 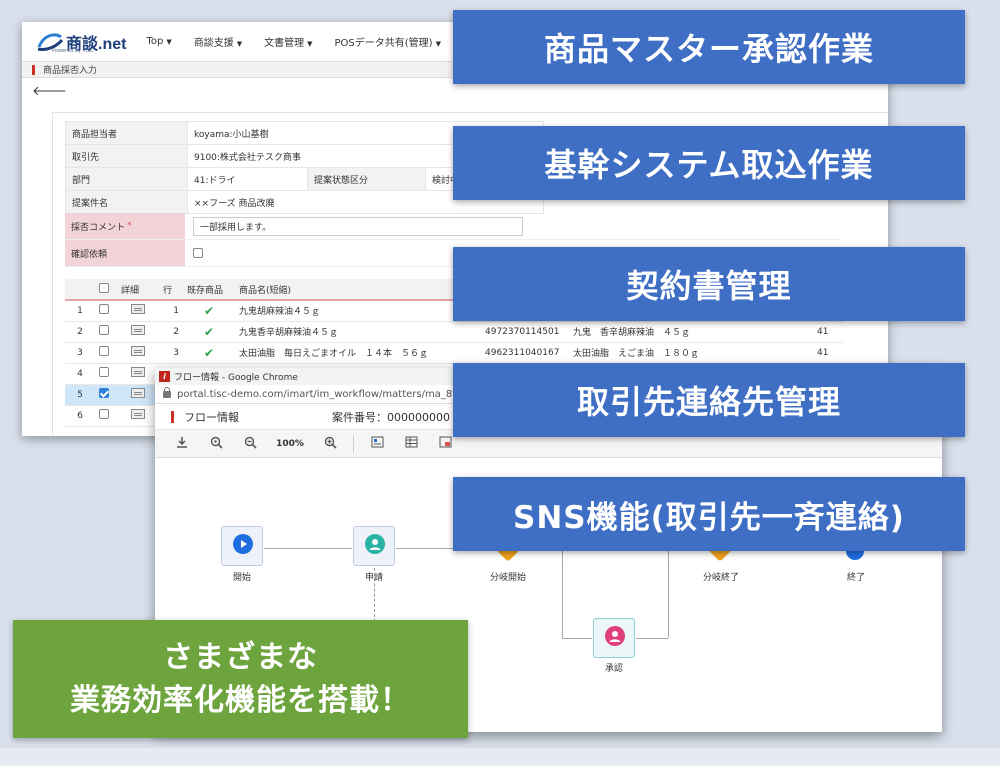 What do you see at coordinates (358, 311) in the screenshot?
I see `product-name: 九鬼胡麻辣油４５ｇ` at bounding box center [358, 311].